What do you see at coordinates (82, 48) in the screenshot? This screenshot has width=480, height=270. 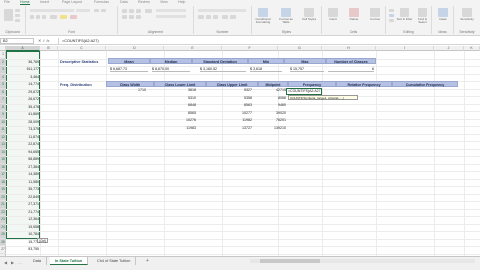 I see `column-header-c: C` at bounding box center [82, 48].